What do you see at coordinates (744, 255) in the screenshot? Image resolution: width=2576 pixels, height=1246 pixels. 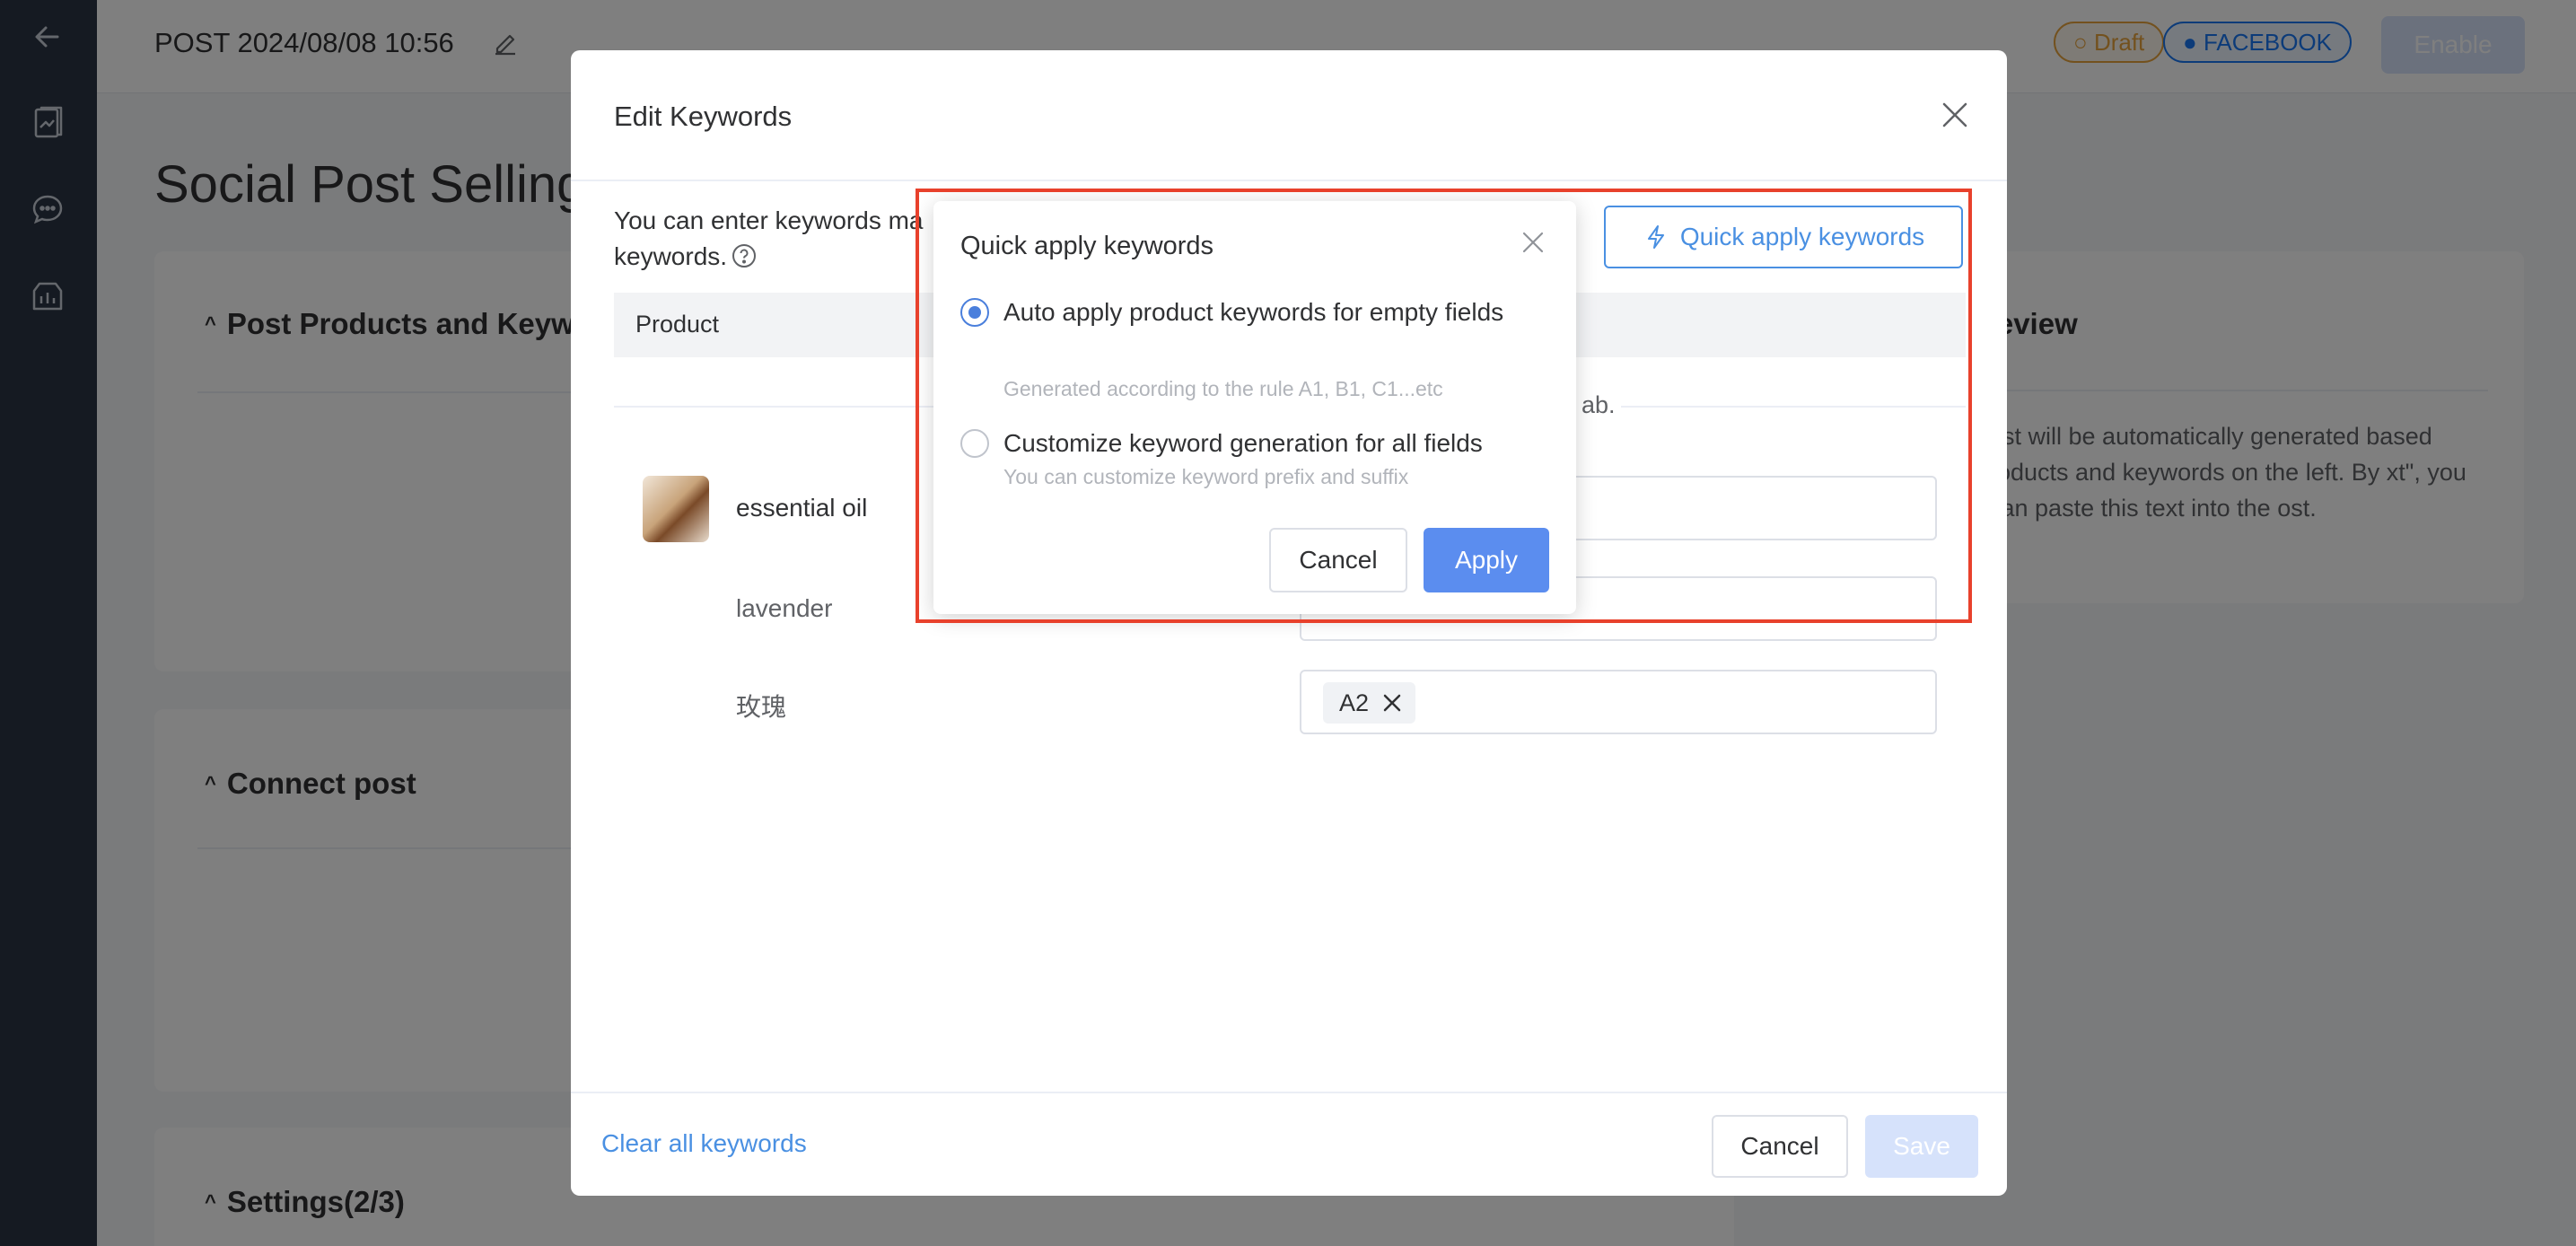 I see `help-icon` at bounding box center [744, 255].